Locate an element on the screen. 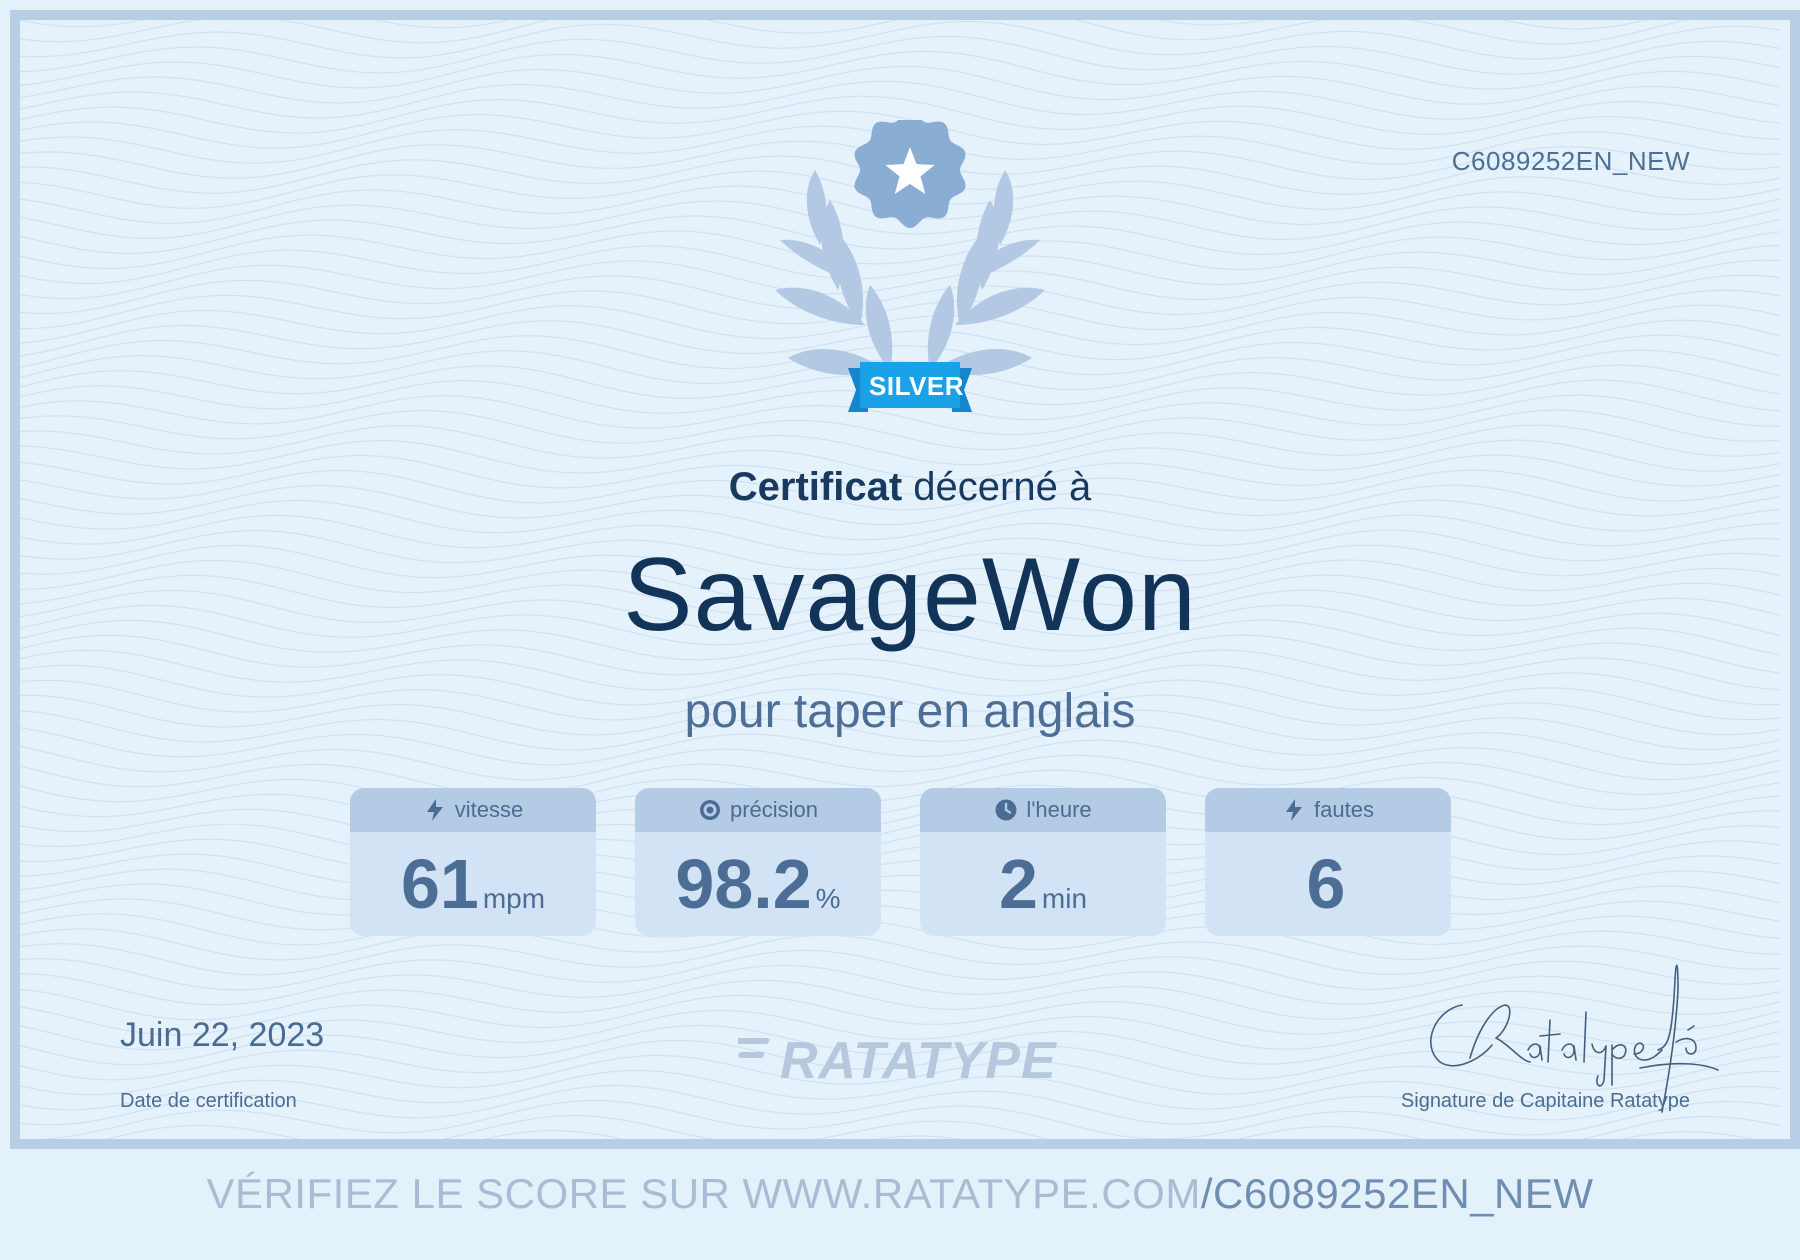  signature-caption: Signature de Capitaine Ratatype is located at coordinates (1545, 1101).